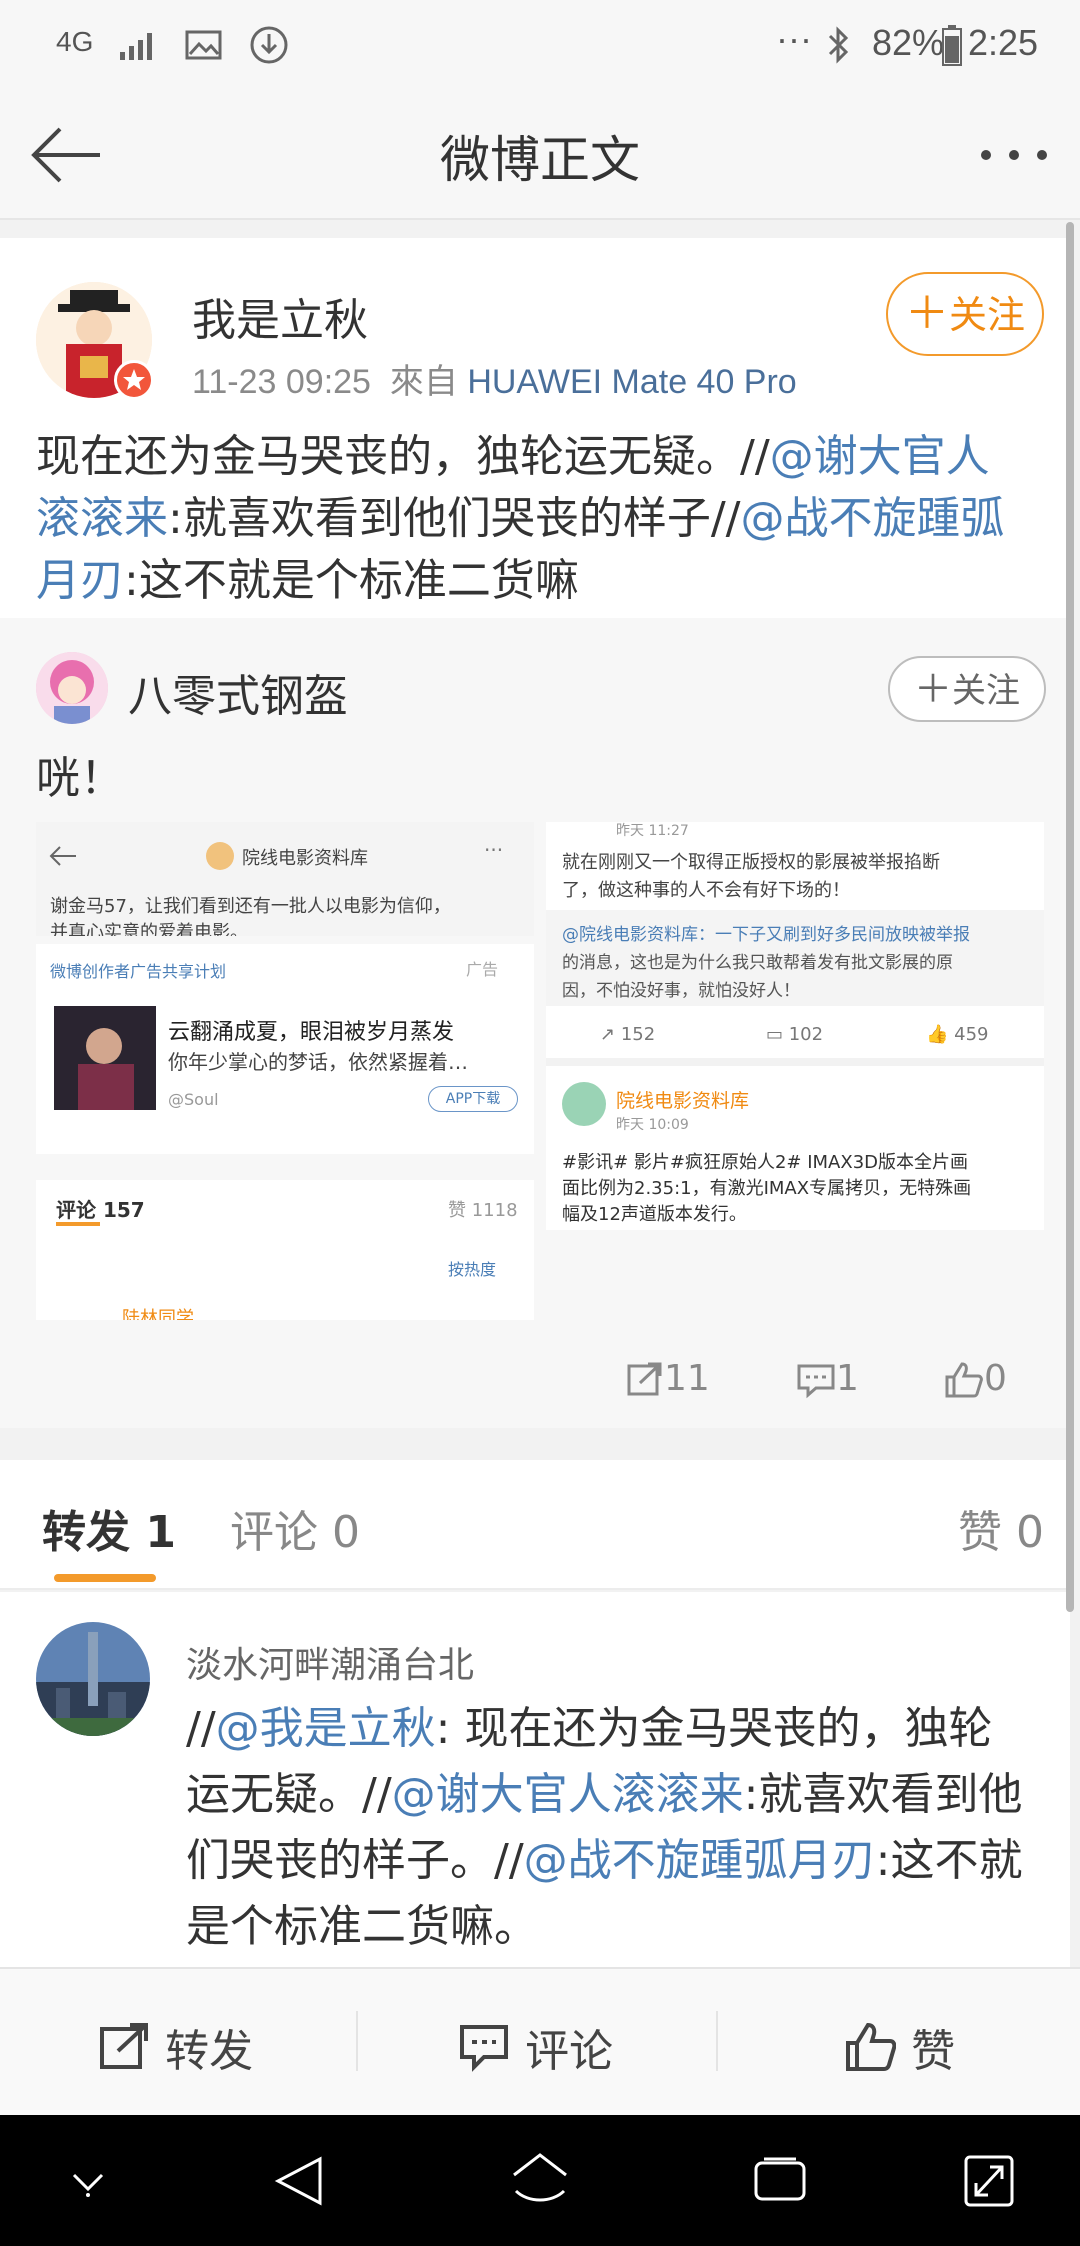  I want to click on thumb-nav-title: 院线电影资料库, so click(305, 858).